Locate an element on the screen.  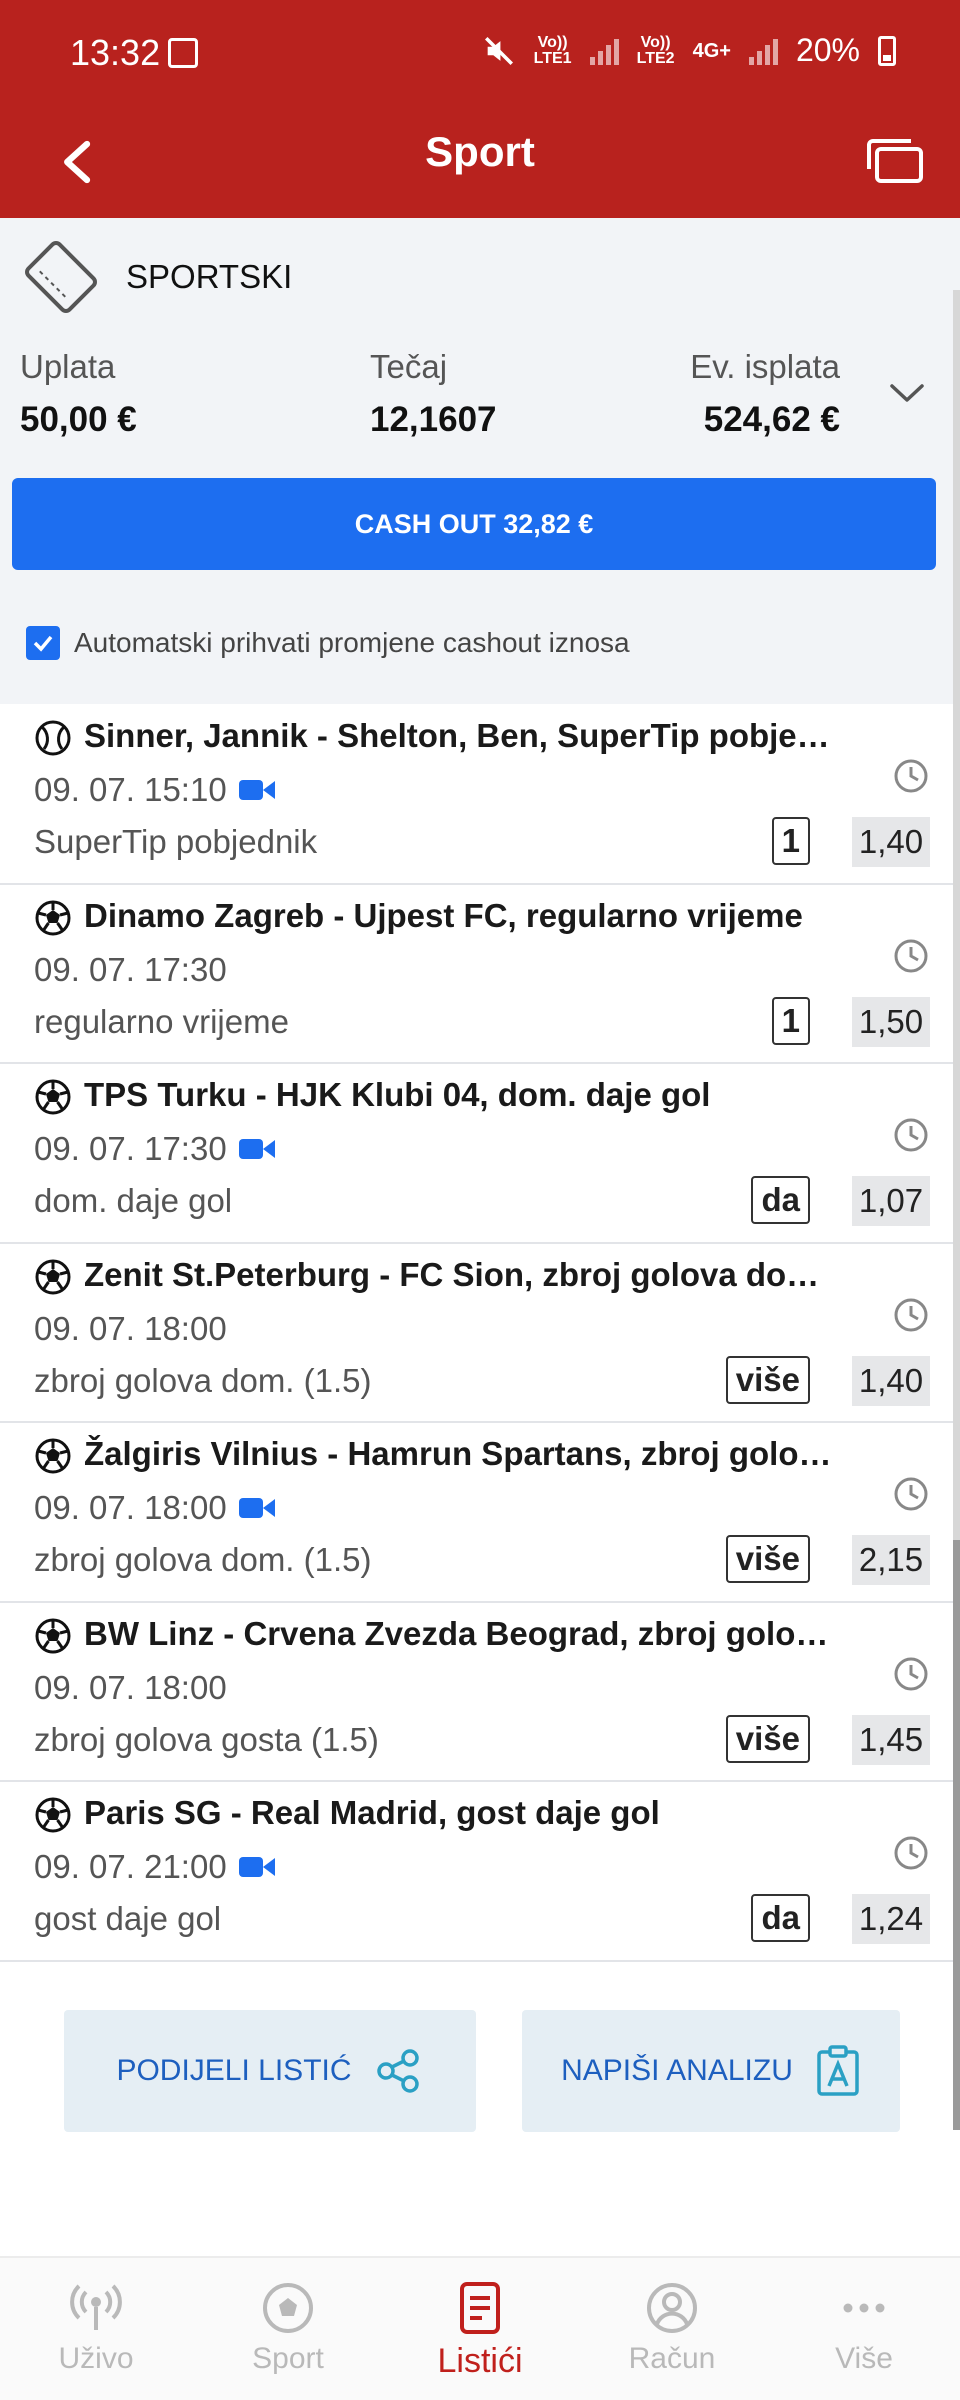
status-right: Vo)) LTE1 Vo)) LTE2 4G+ 20% is located at coordinates (689, 50).